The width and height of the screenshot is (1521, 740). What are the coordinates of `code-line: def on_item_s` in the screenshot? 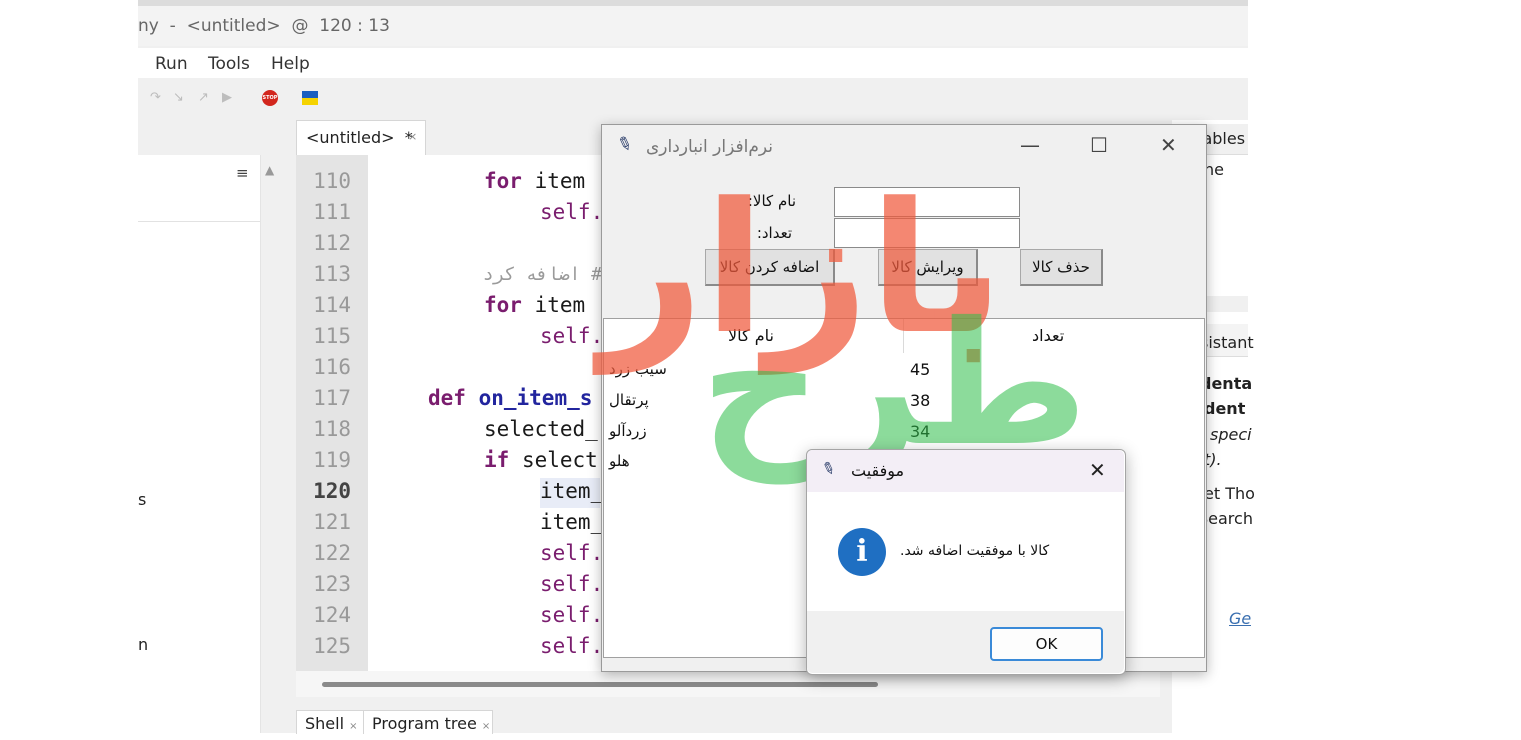 It's located at (510, 398).